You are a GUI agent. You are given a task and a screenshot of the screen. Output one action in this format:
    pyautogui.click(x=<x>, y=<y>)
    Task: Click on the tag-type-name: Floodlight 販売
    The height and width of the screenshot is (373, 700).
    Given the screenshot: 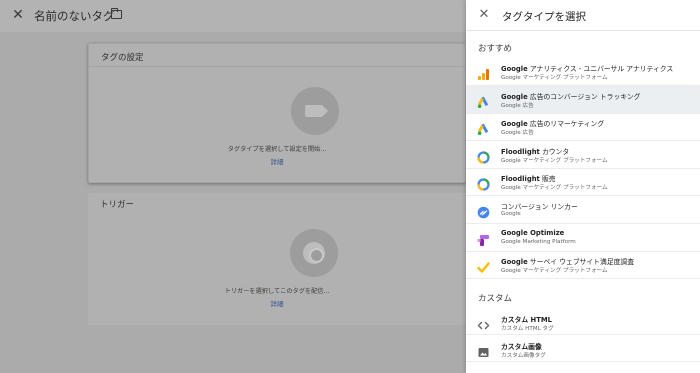 What is the action you would take?
    pyautogui.click(x=528, y=178)
    